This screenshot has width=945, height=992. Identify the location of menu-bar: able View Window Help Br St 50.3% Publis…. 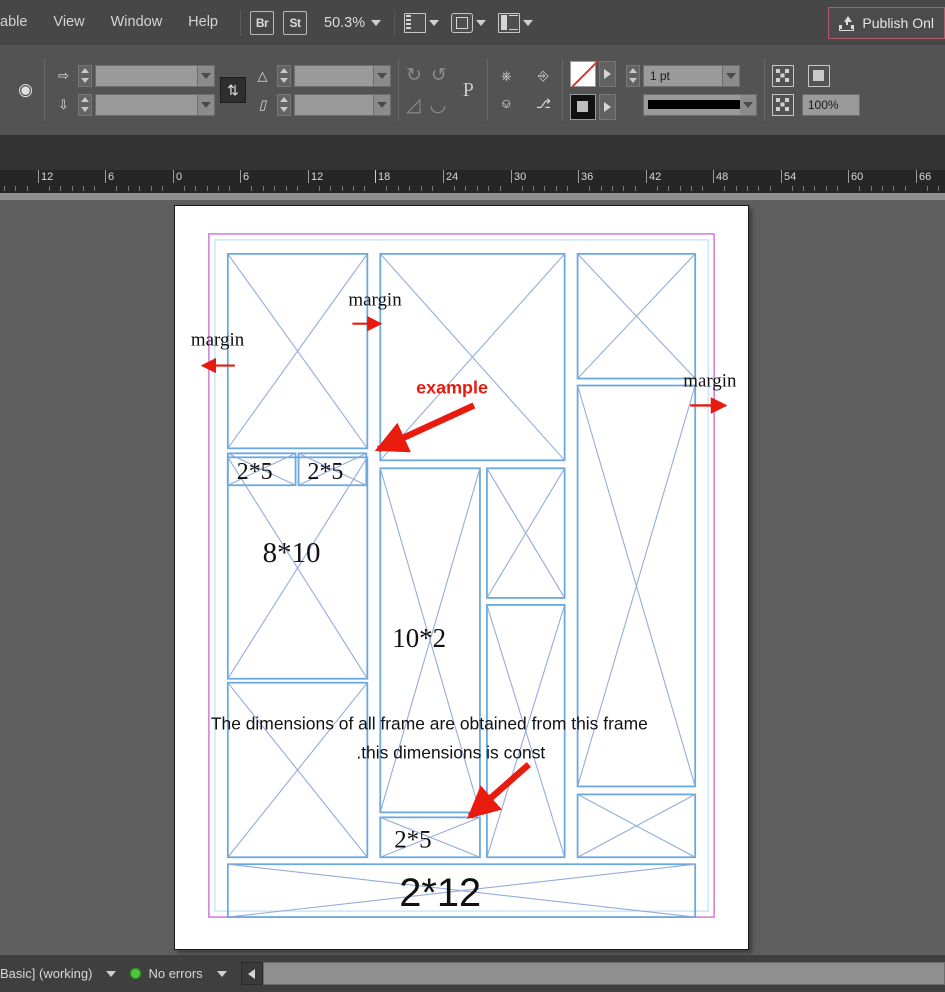
(472, 22).